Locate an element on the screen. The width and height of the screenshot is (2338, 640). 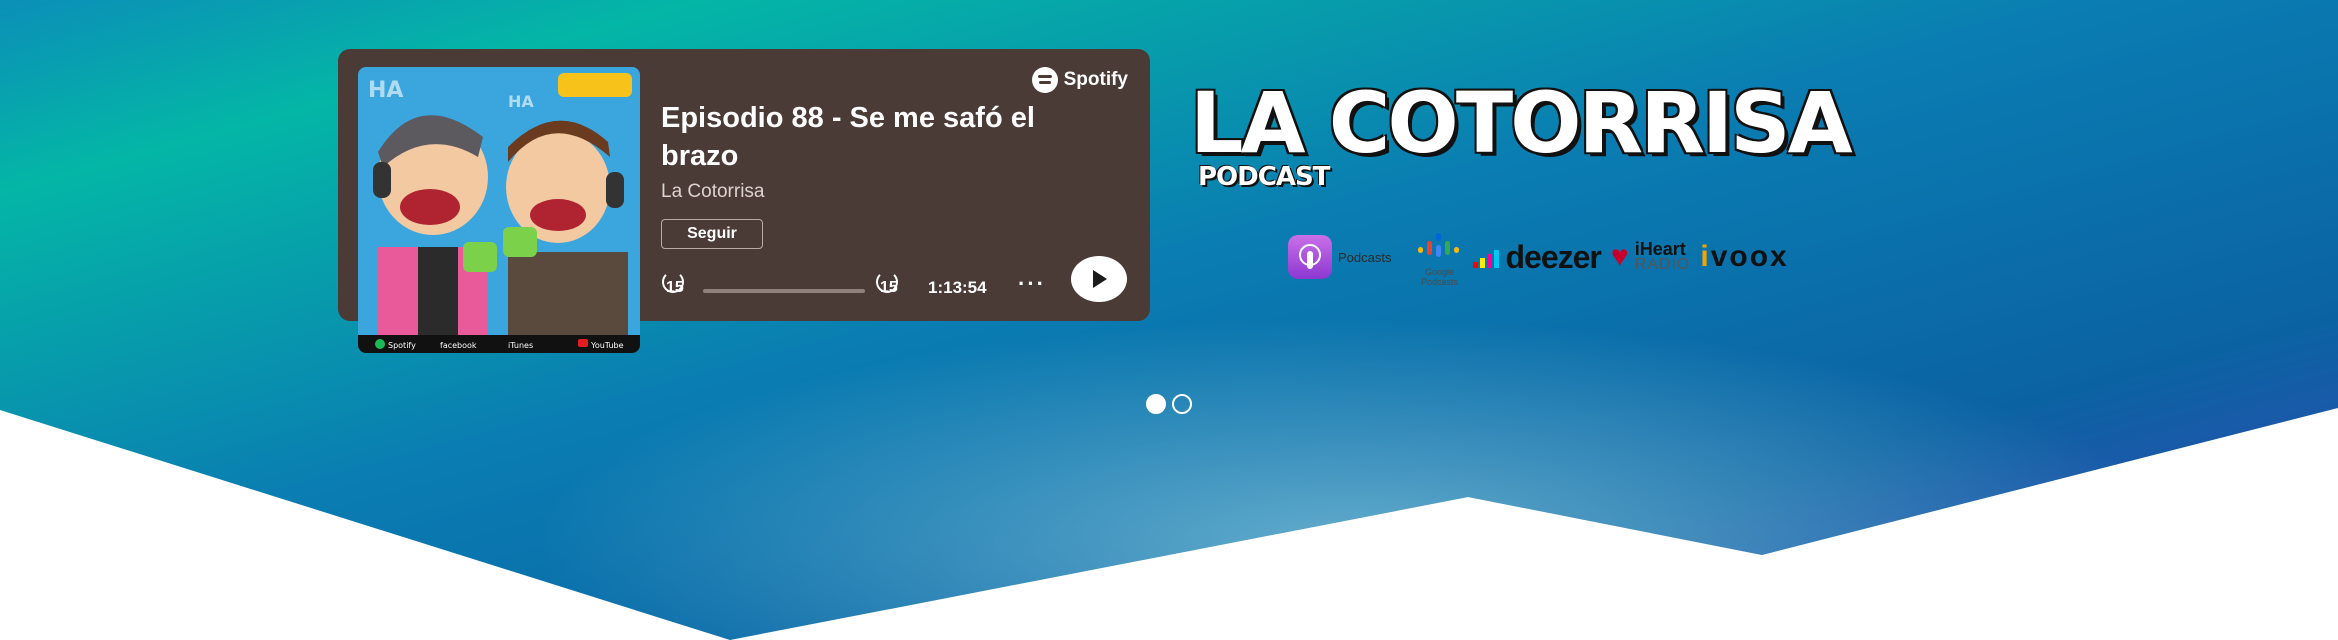
podcast-logo: LA COTORRISA PODCAST is located at coordinates (1521, 133).